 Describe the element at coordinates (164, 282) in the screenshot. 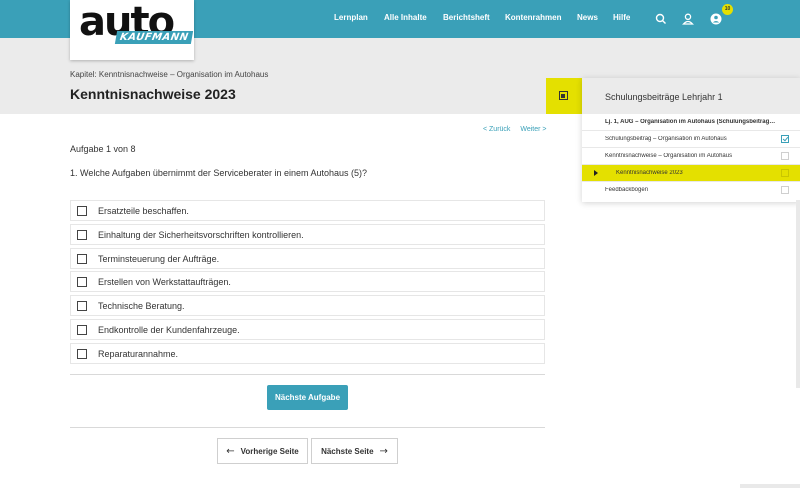

I see `answer-label: Erstellen von Werkstattaufträgen.` at that location.